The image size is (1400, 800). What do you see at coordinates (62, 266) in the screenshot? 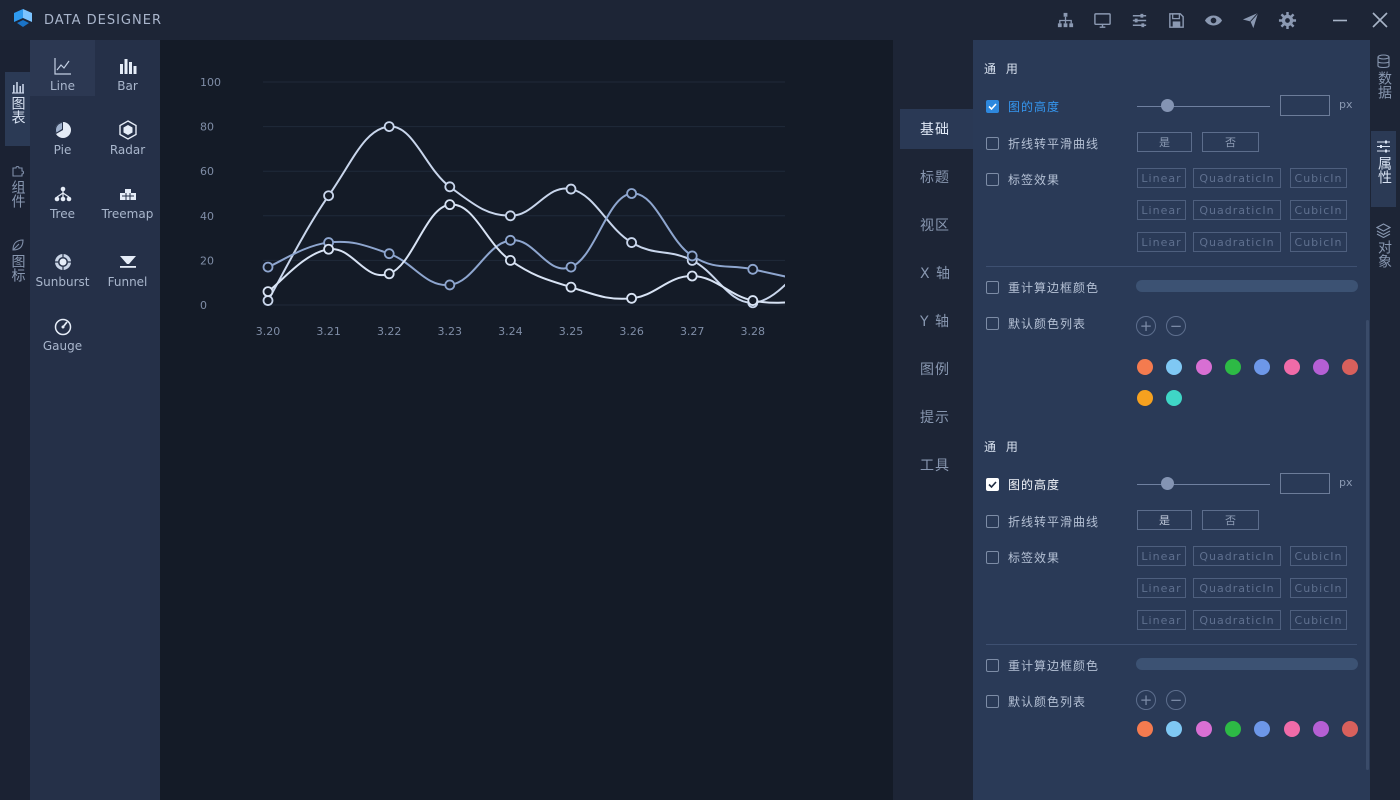
I see `chart-type-sunburst: Sunburst` at bounding box center [62, 266].